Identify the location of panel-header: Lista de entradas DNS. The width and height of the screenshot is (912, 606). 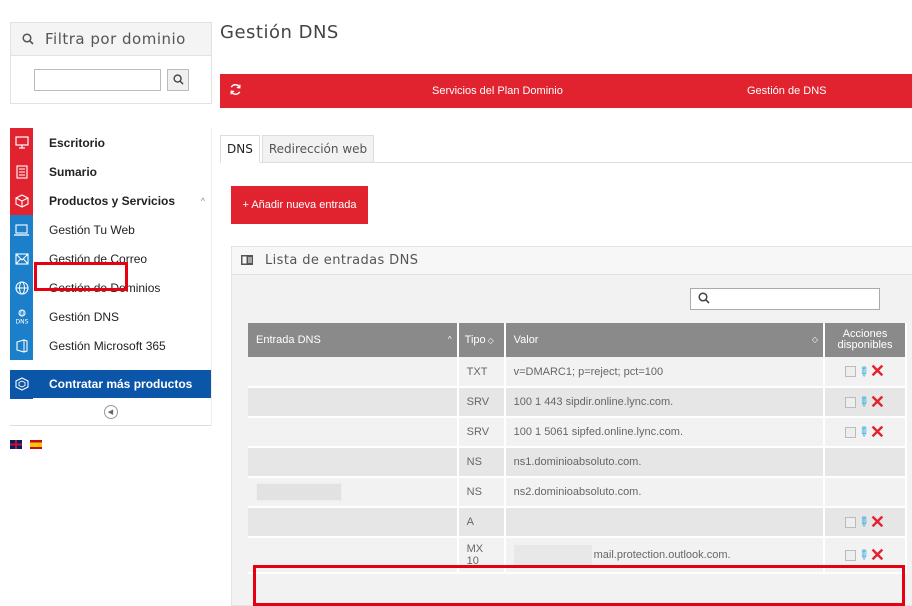
(572, 261).